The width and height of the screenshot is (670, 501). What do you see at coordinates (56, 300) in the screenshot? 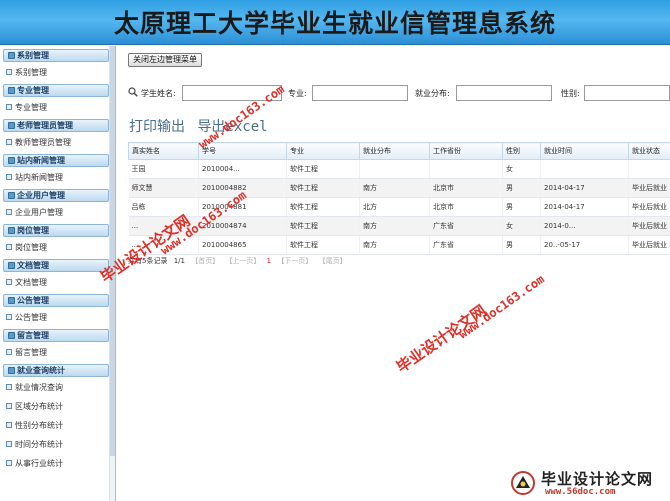
I see `menu-group-header: 公告管理` at bounding box center [56, 300].